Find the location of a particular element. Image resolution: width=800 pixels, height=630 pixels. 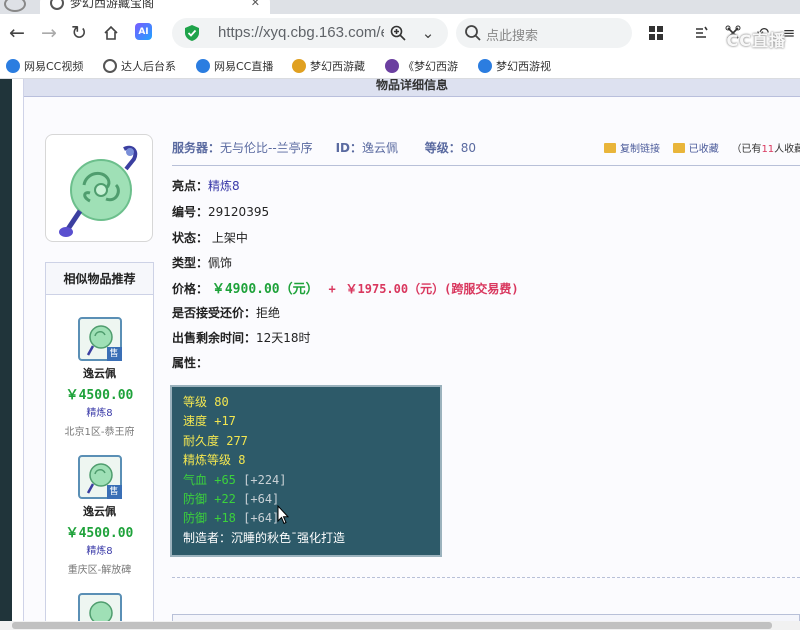

bookmark-item: 梦幻西游藏 is located at coordinates (332, 66).